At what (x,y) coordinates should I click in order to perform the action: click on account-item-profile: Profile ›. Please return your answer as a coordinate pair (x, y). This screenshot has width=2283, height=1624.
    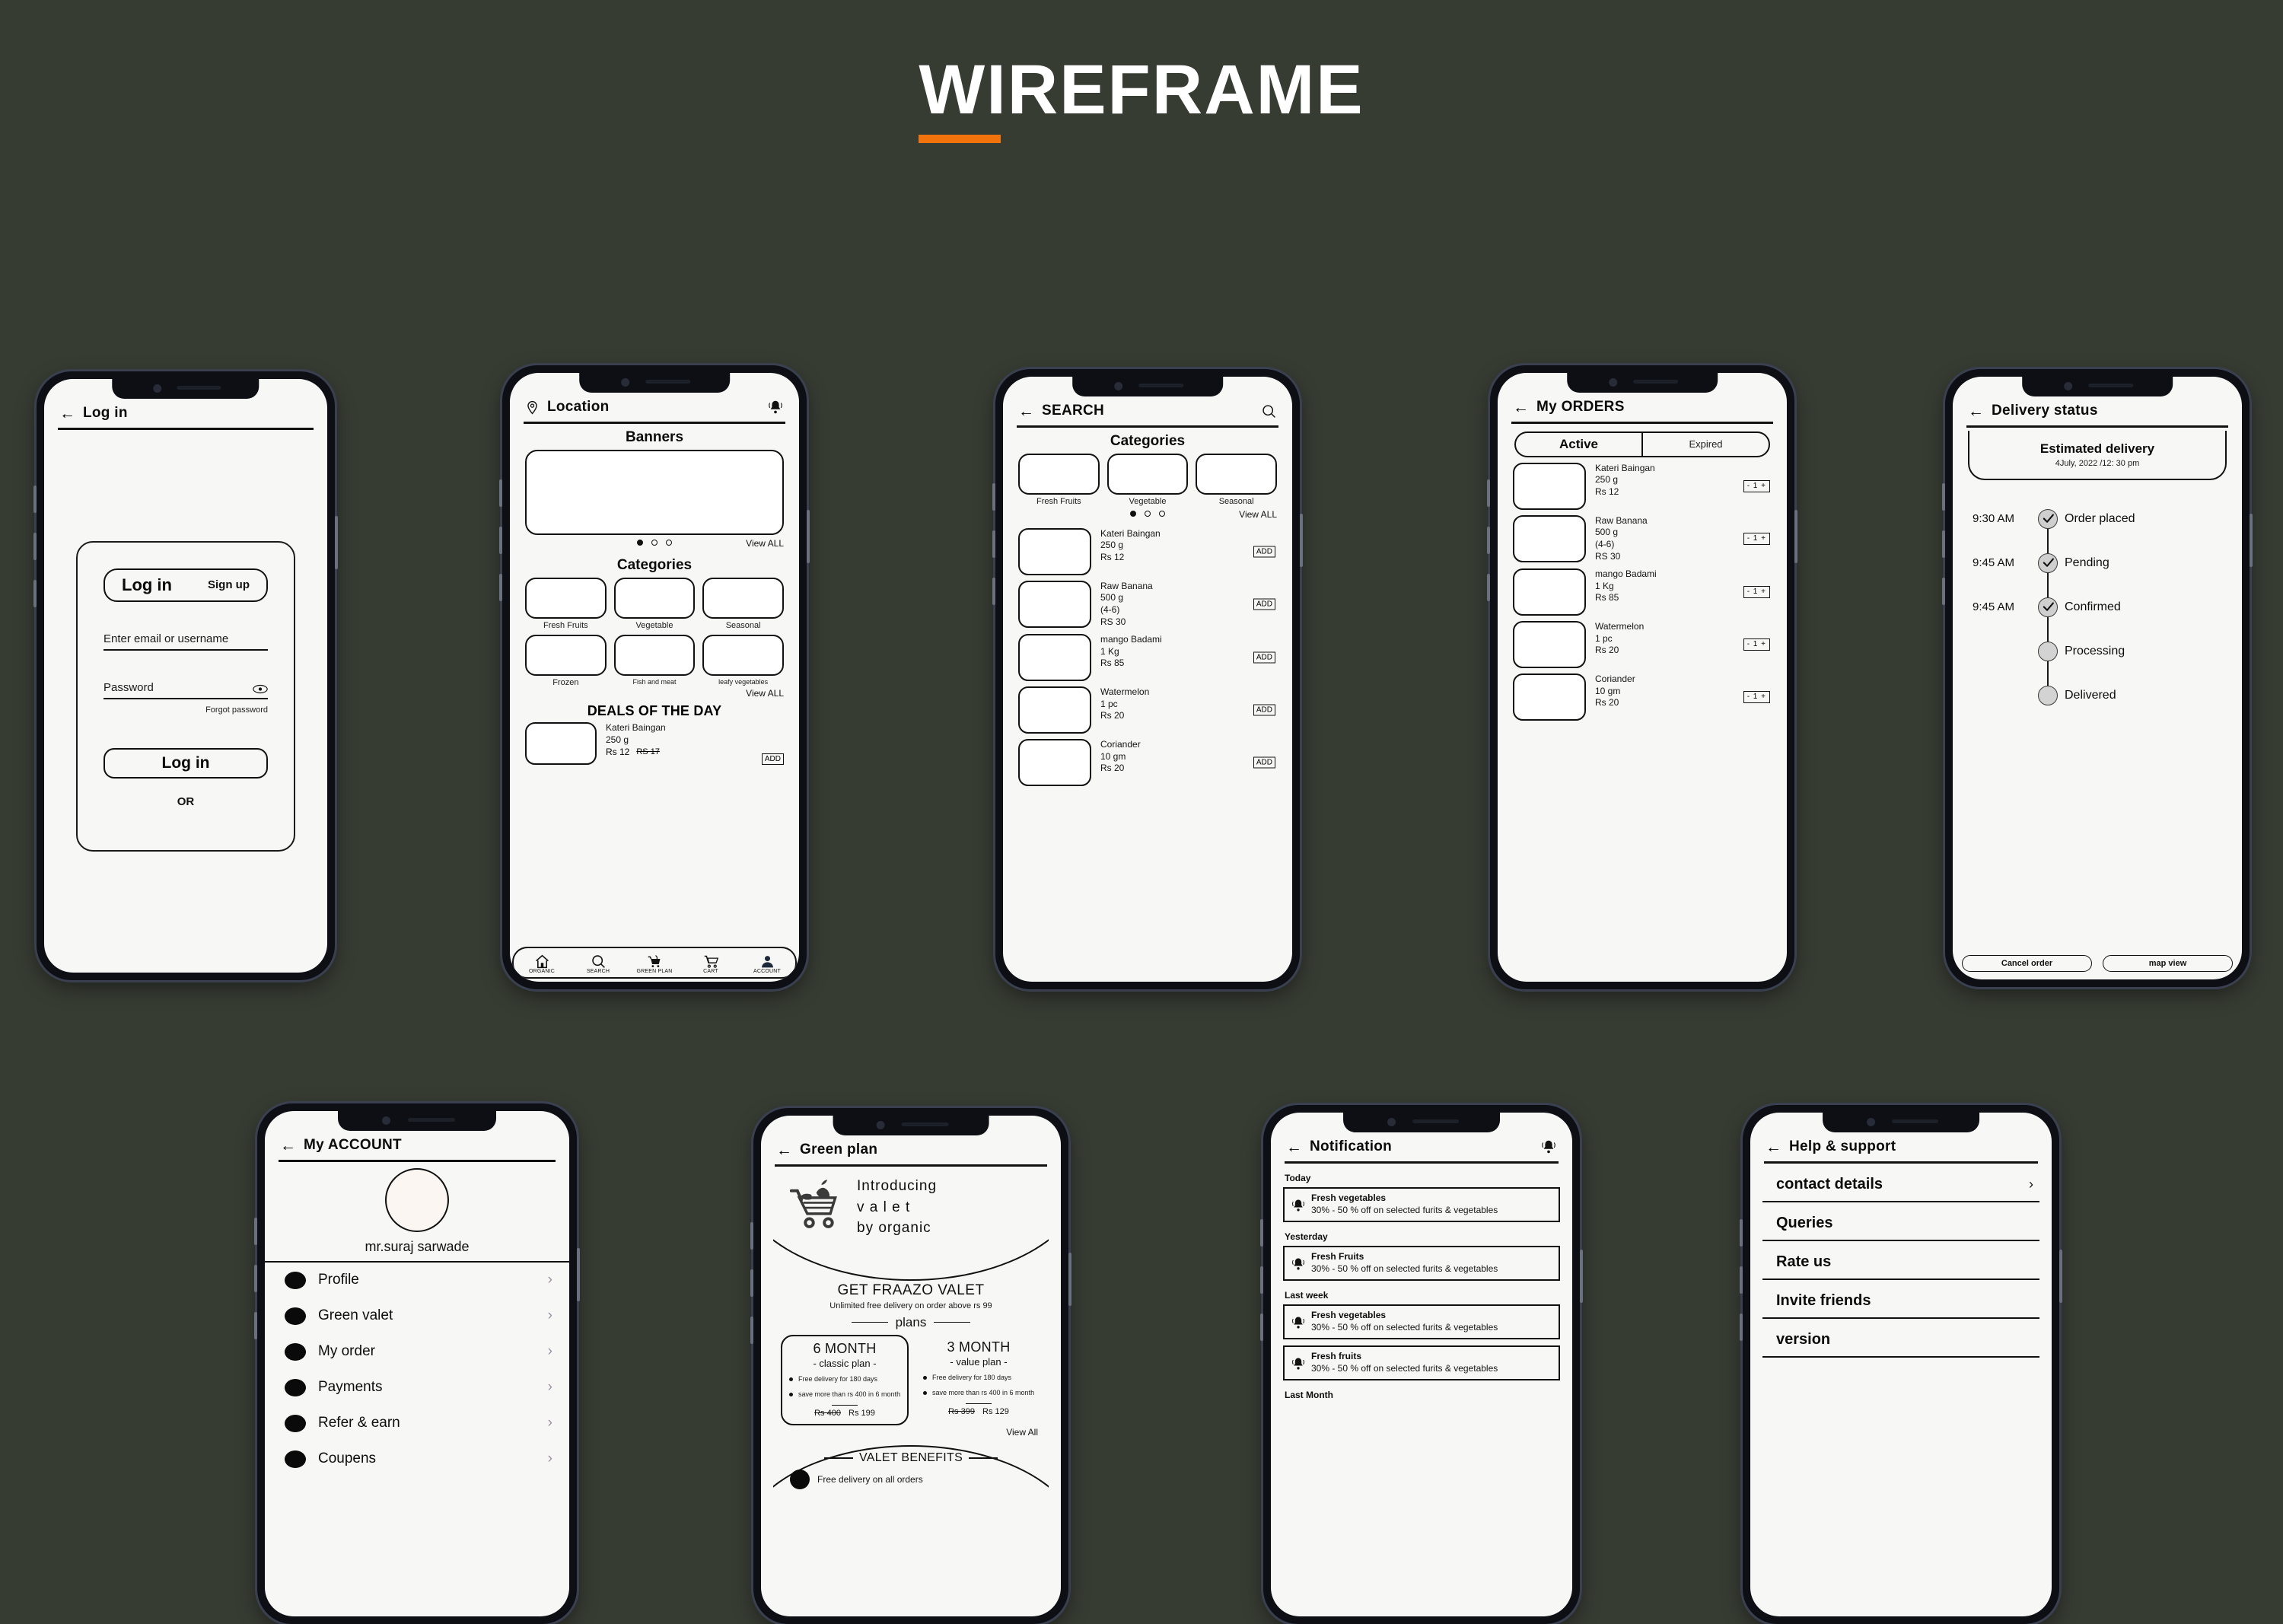
    Looking at the image, I should click on (417, 1280).